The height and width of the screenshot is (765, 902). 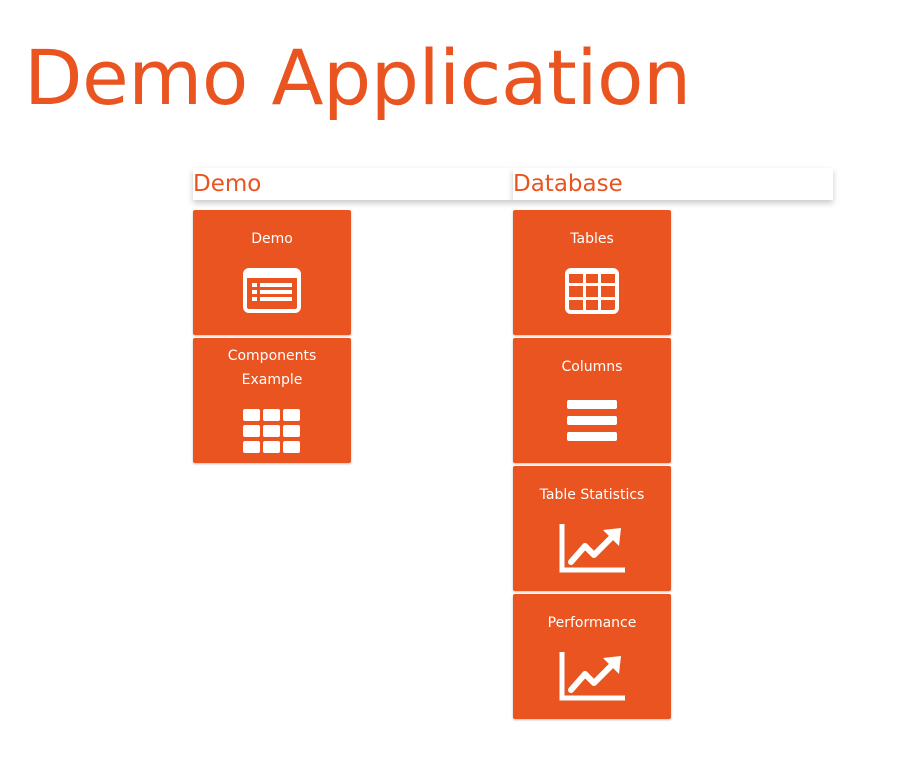 What do you see at coordinates (227, 184) in the screenshot?
I see `section-title-demo: Demo` at bounding box center [227, 184].